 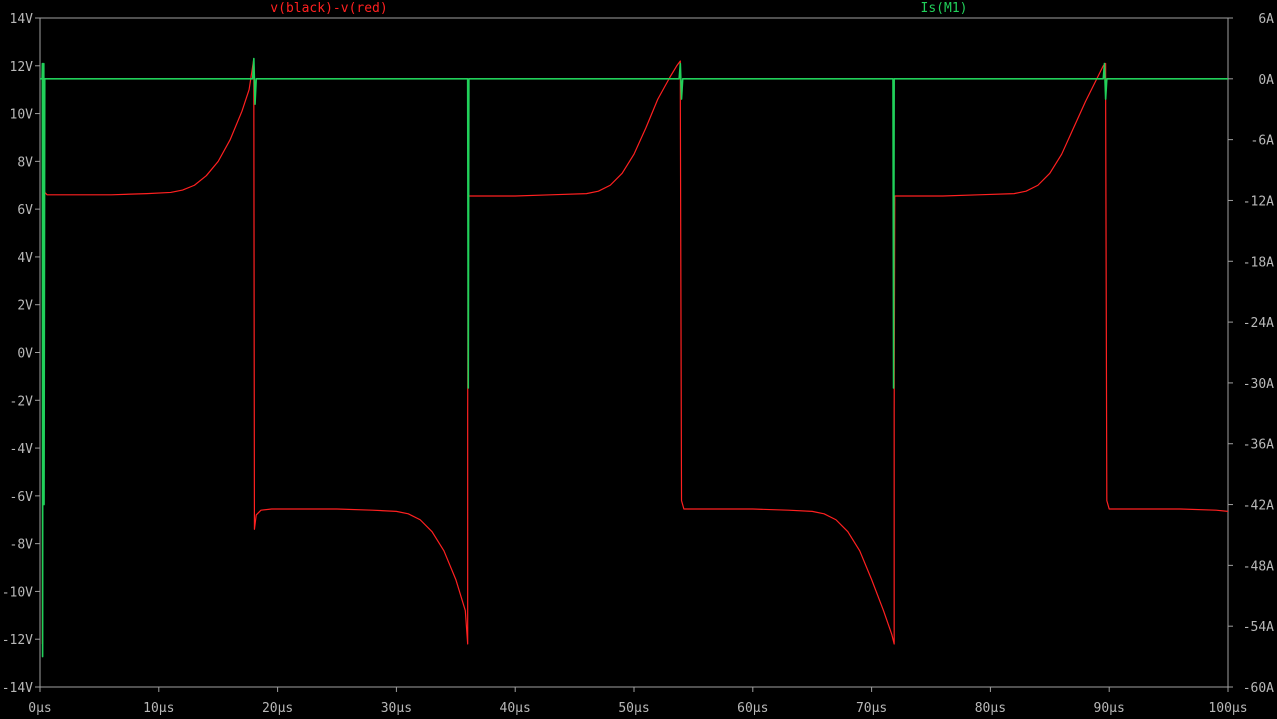 What do you see at coordinates (22, 545) in the screenshot?
I see `y-left-tick-label: -8V` at bounding box center [22, 545].